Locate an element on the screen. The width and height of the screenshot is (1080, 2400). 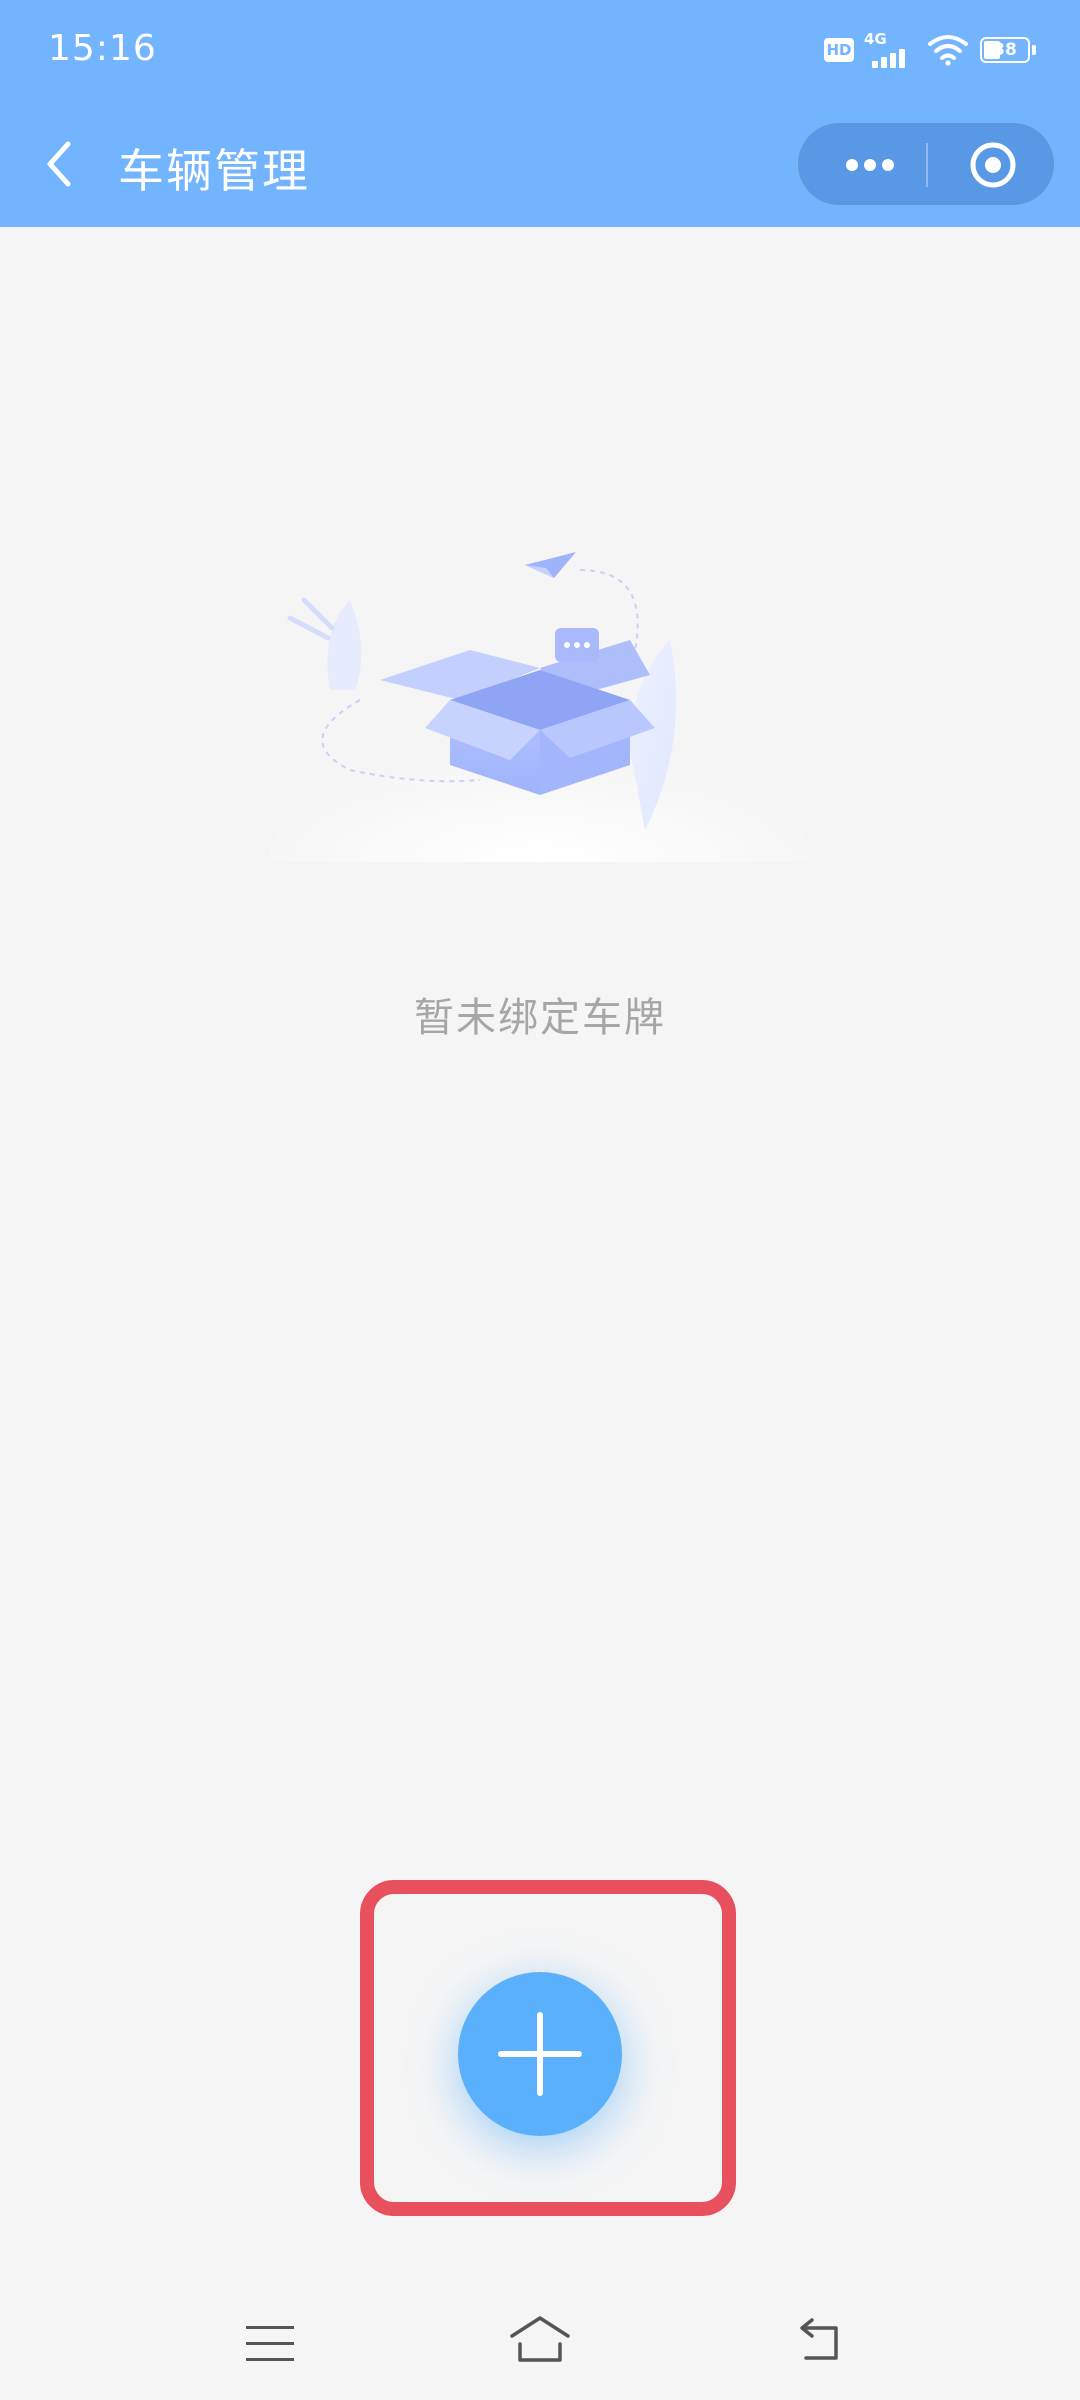
add-vehicle-button is located at coordinates (540, 2054).